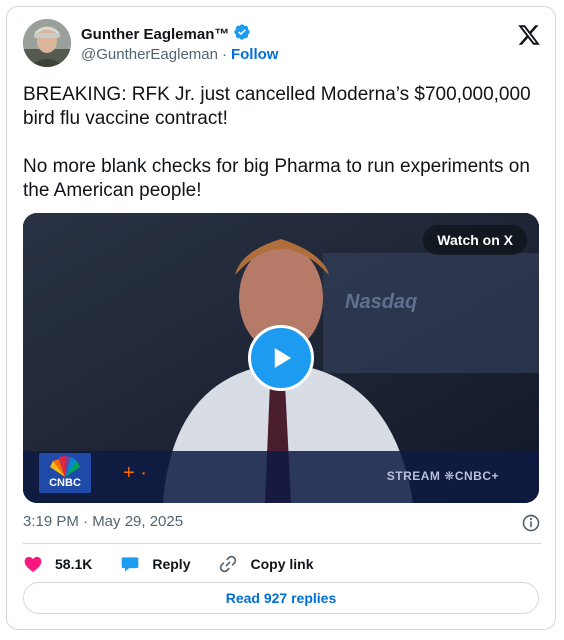 This screenshot has width=564, height=640. Describe the element at coordinates (130, 564) in the screenshot. I see `reply-bubble-icon` at that location.